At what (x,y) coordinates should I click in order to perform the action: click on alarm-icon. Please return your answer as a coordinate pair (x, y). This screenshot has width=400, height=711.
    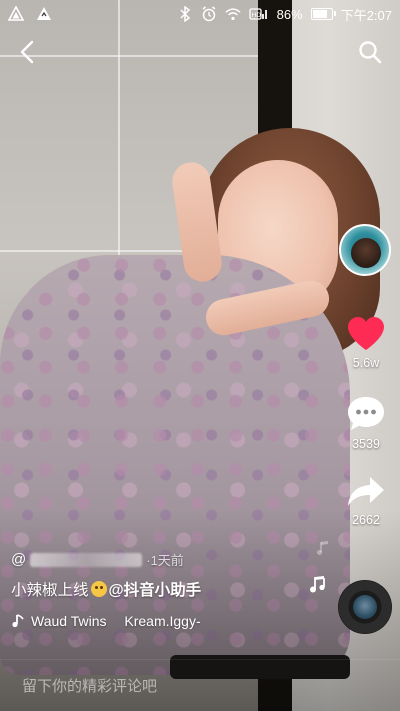
    Looking at the image, I should click on (209, 14).